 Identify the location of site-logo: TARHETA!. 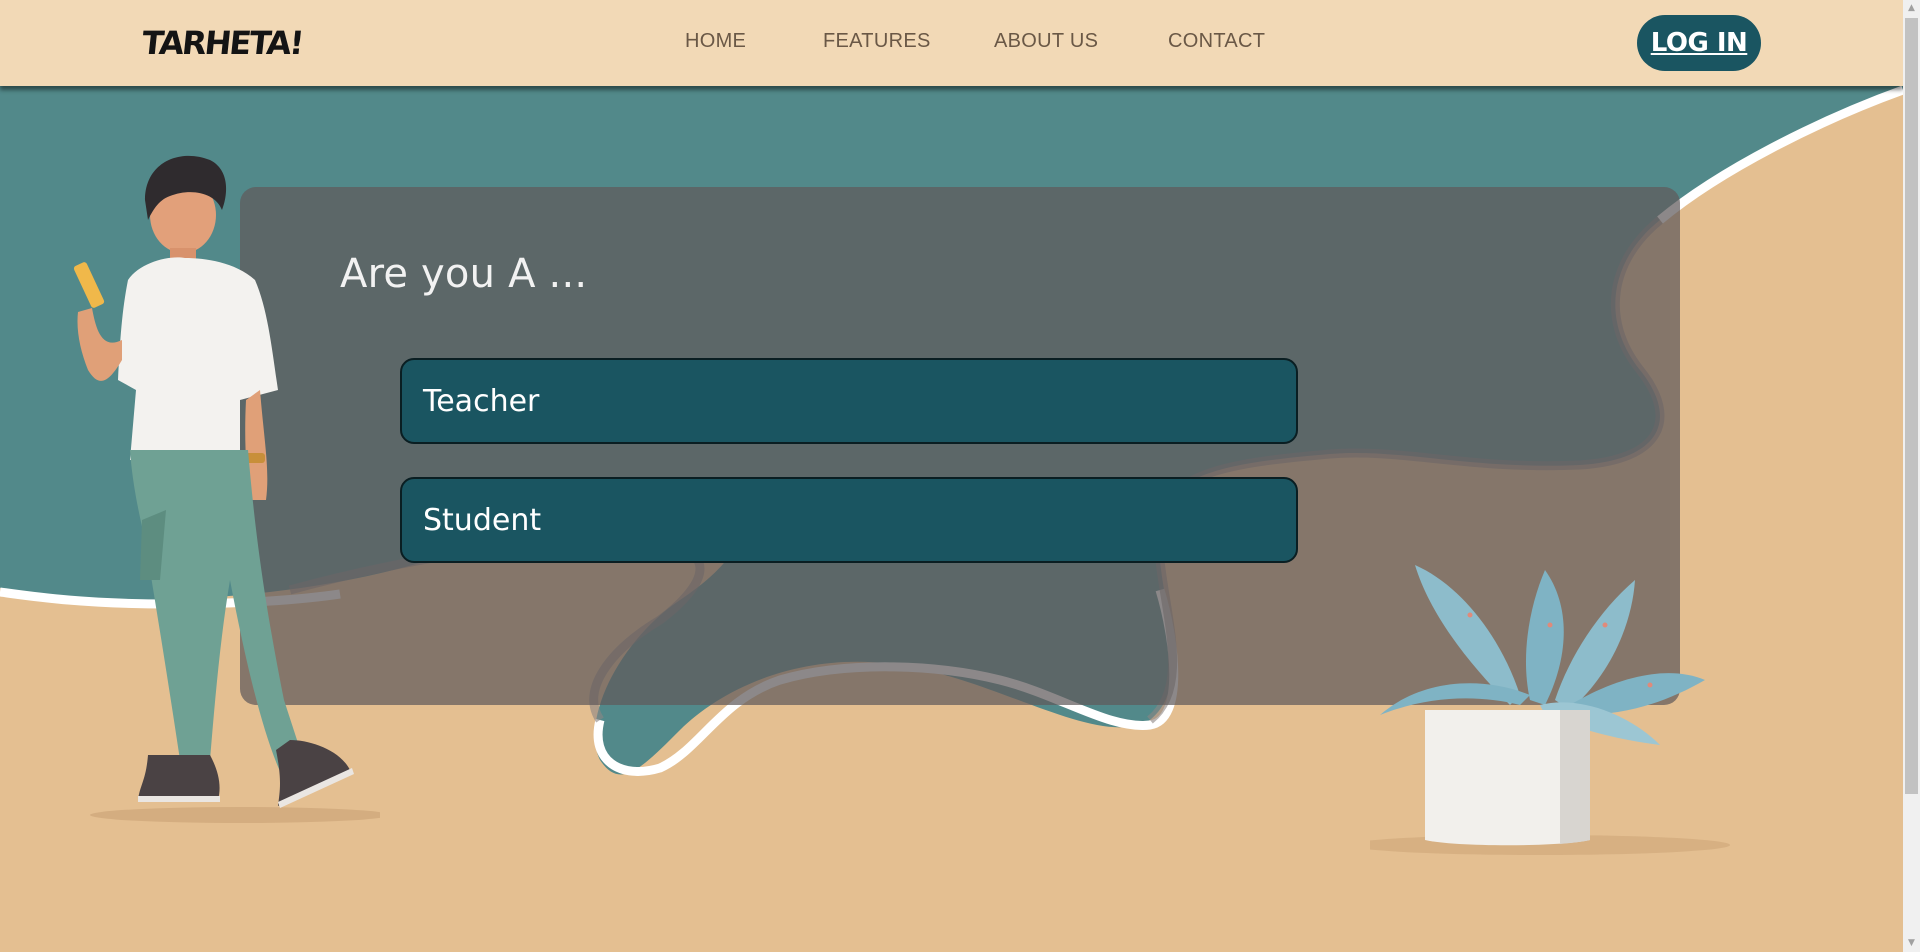
(222, 43).